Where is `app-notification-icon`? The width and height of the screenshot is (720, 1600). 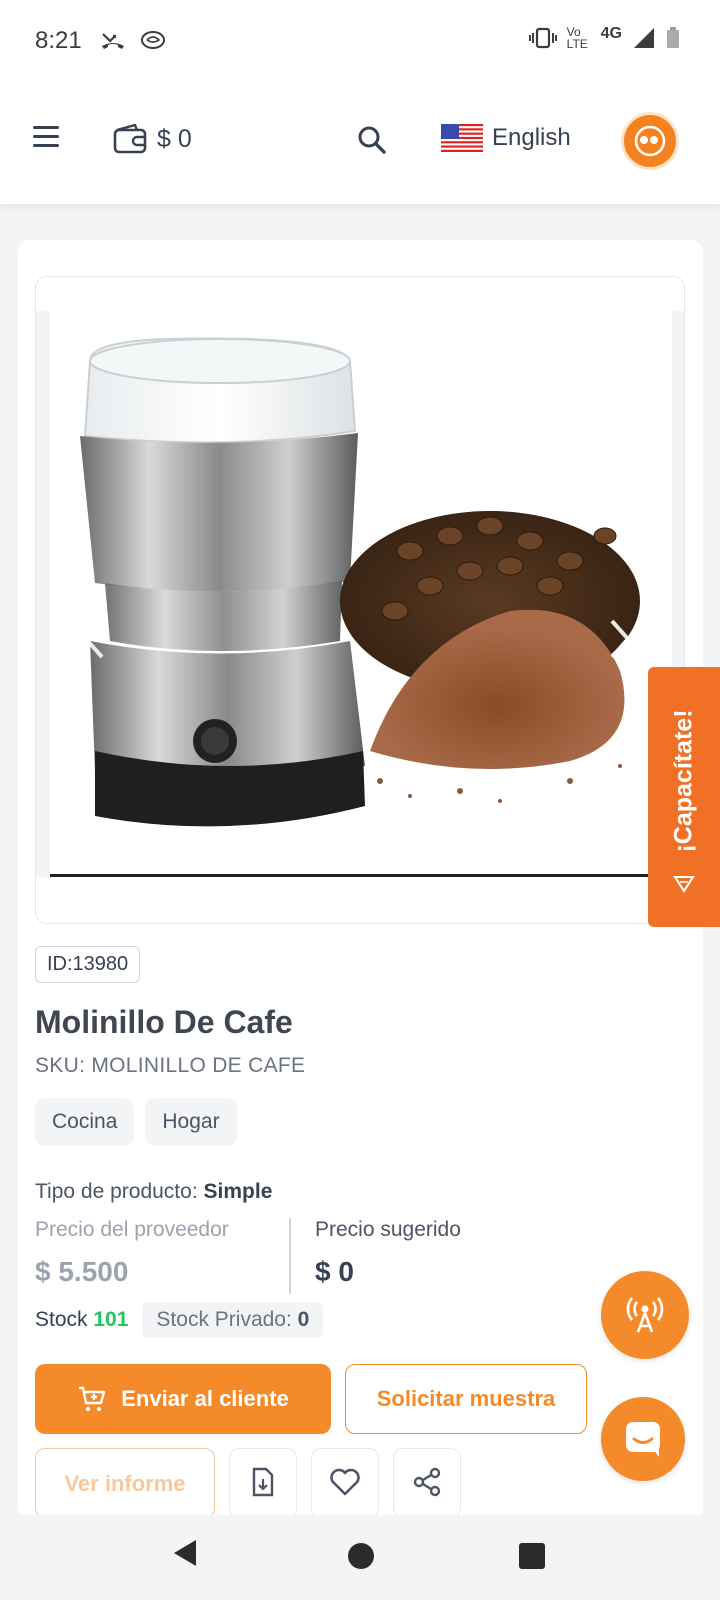 app-notification-icon is located at coordinates (153, 40).